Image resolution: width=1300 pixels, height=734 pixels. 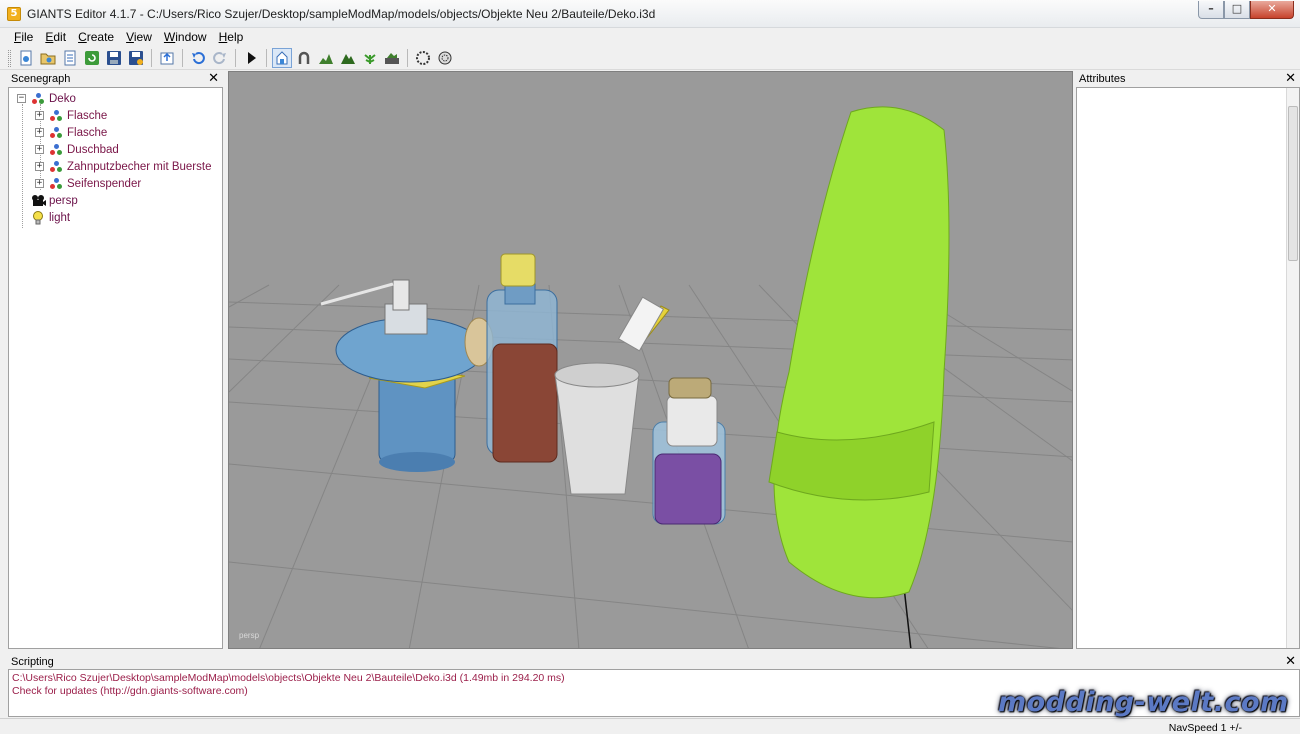 I want to click on window-controls: – □ ✕, so click(x=1246, y=10).